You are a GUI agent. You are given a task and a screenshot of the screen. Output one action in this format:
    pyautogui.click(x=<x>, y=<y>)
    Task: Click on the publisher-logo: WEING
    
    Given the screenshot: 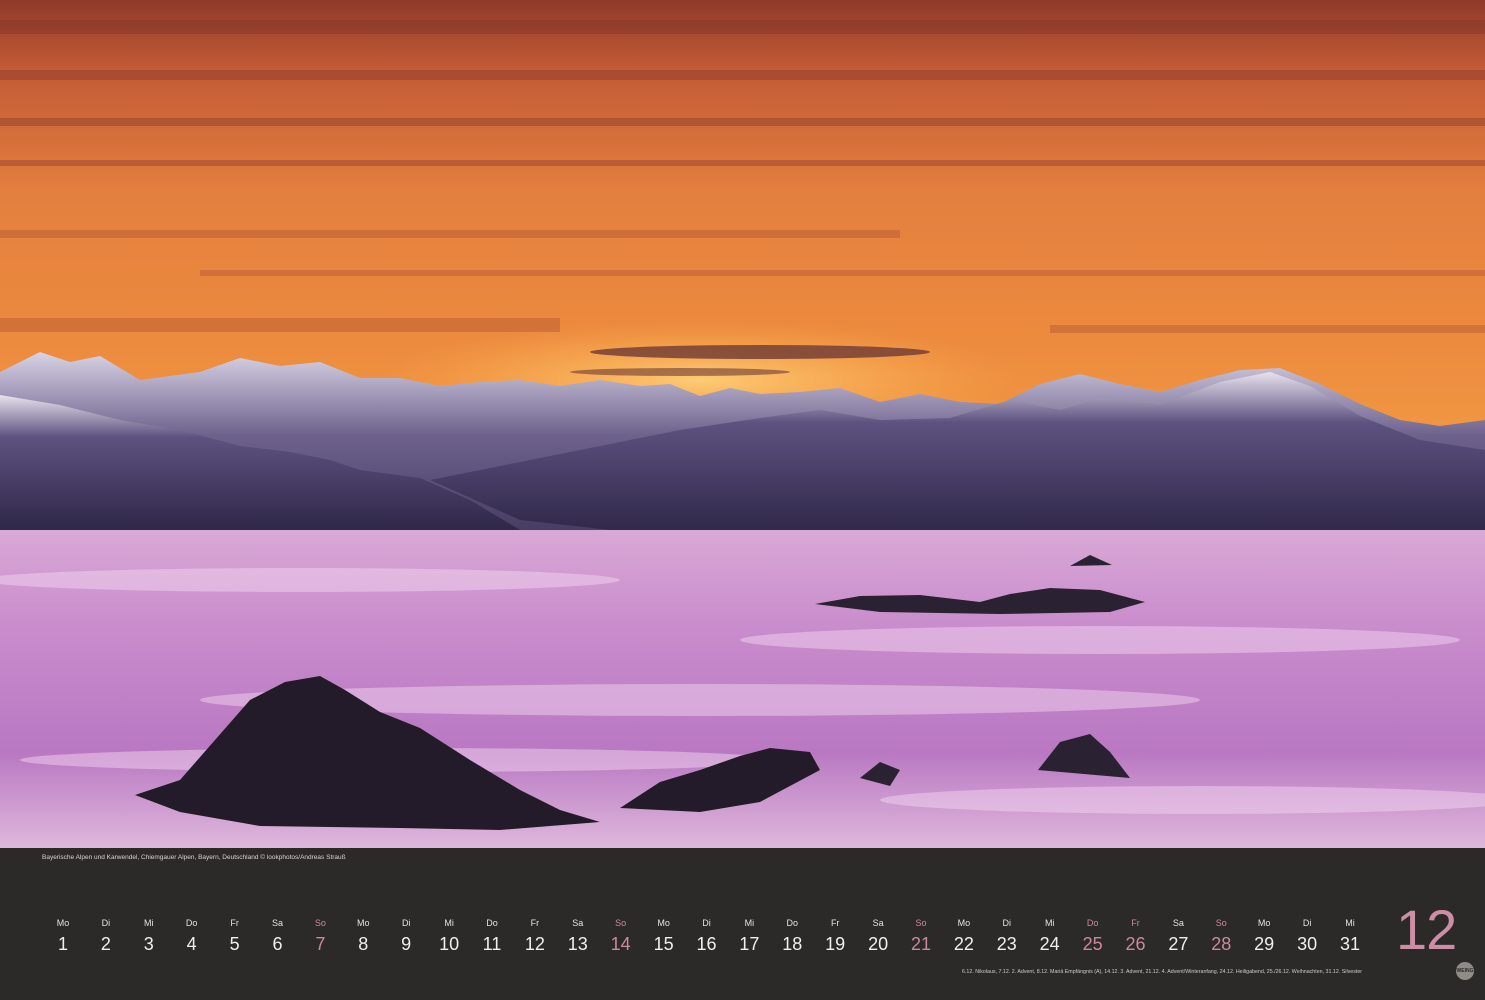 What is the action you would take?
    pyautogui.click(x=1465, y=971)
    